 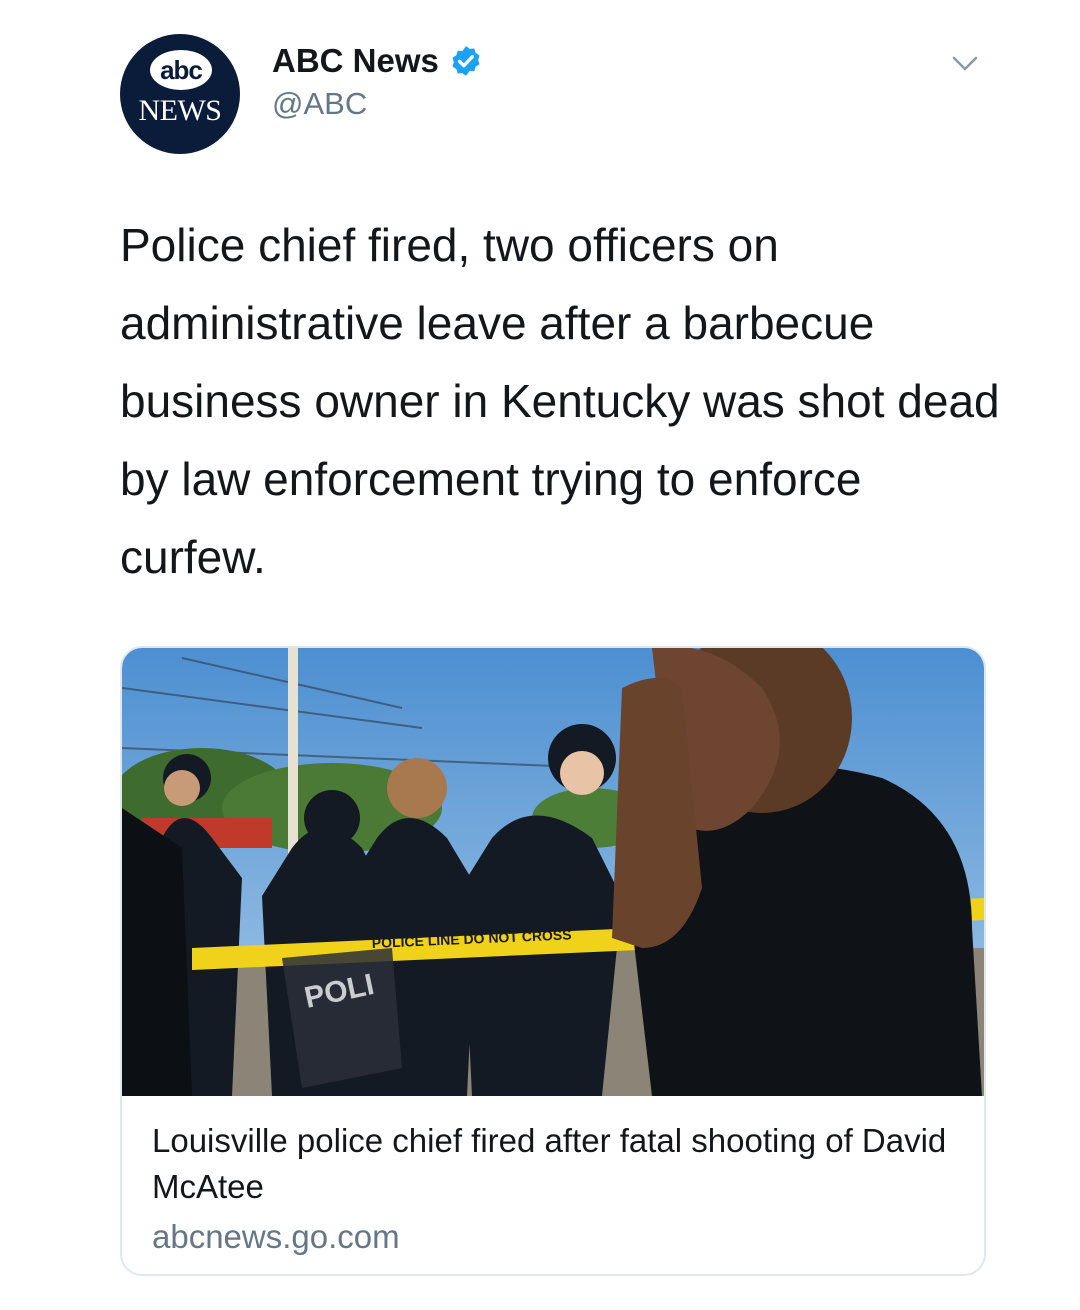 What do you see at coordinates (560, 89) in the screenshot?
I see `tweet-header: abc NEWS ABC News @ABC` at bounding box center [560, 89].